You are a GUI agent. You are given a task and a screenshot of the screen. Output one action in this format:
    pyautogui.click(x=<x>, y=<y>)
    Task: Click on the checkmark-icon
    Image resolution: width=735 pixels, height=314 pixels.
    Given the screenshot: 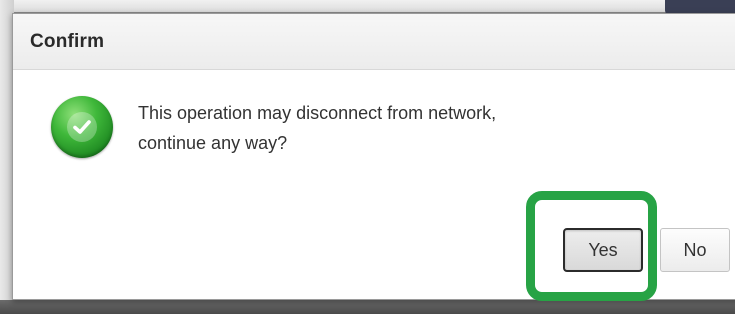 What is the action you would take?
    pyautogui.click(x=82, y=127)
    